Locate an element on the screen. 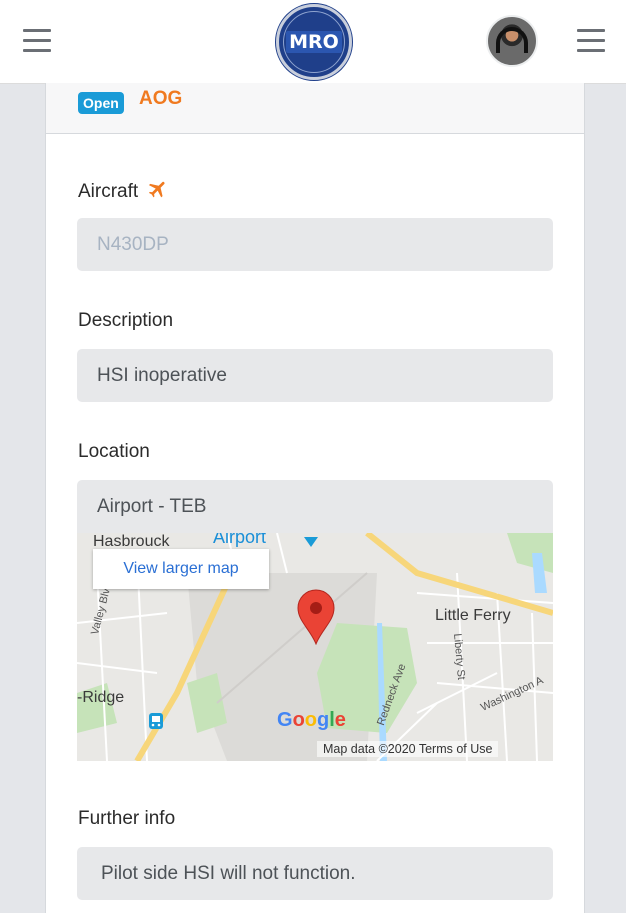 The width and height of the screenshot is (626, 913). google-logo: Google is located at coordinates (311, 720).